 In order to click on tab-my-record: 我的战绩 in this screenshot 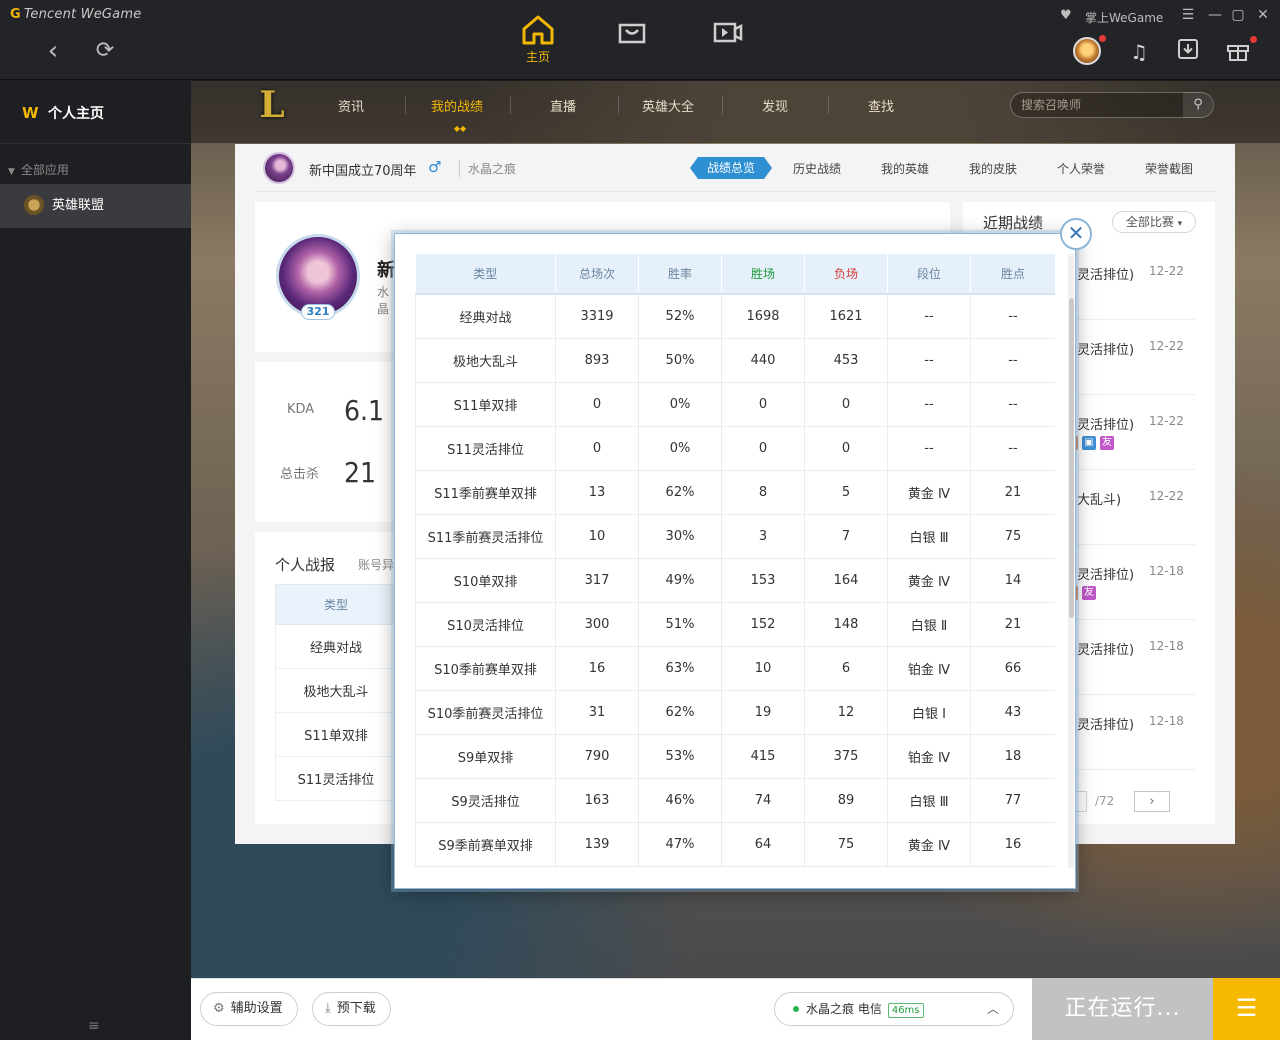, I will do `click(457, 105)`.